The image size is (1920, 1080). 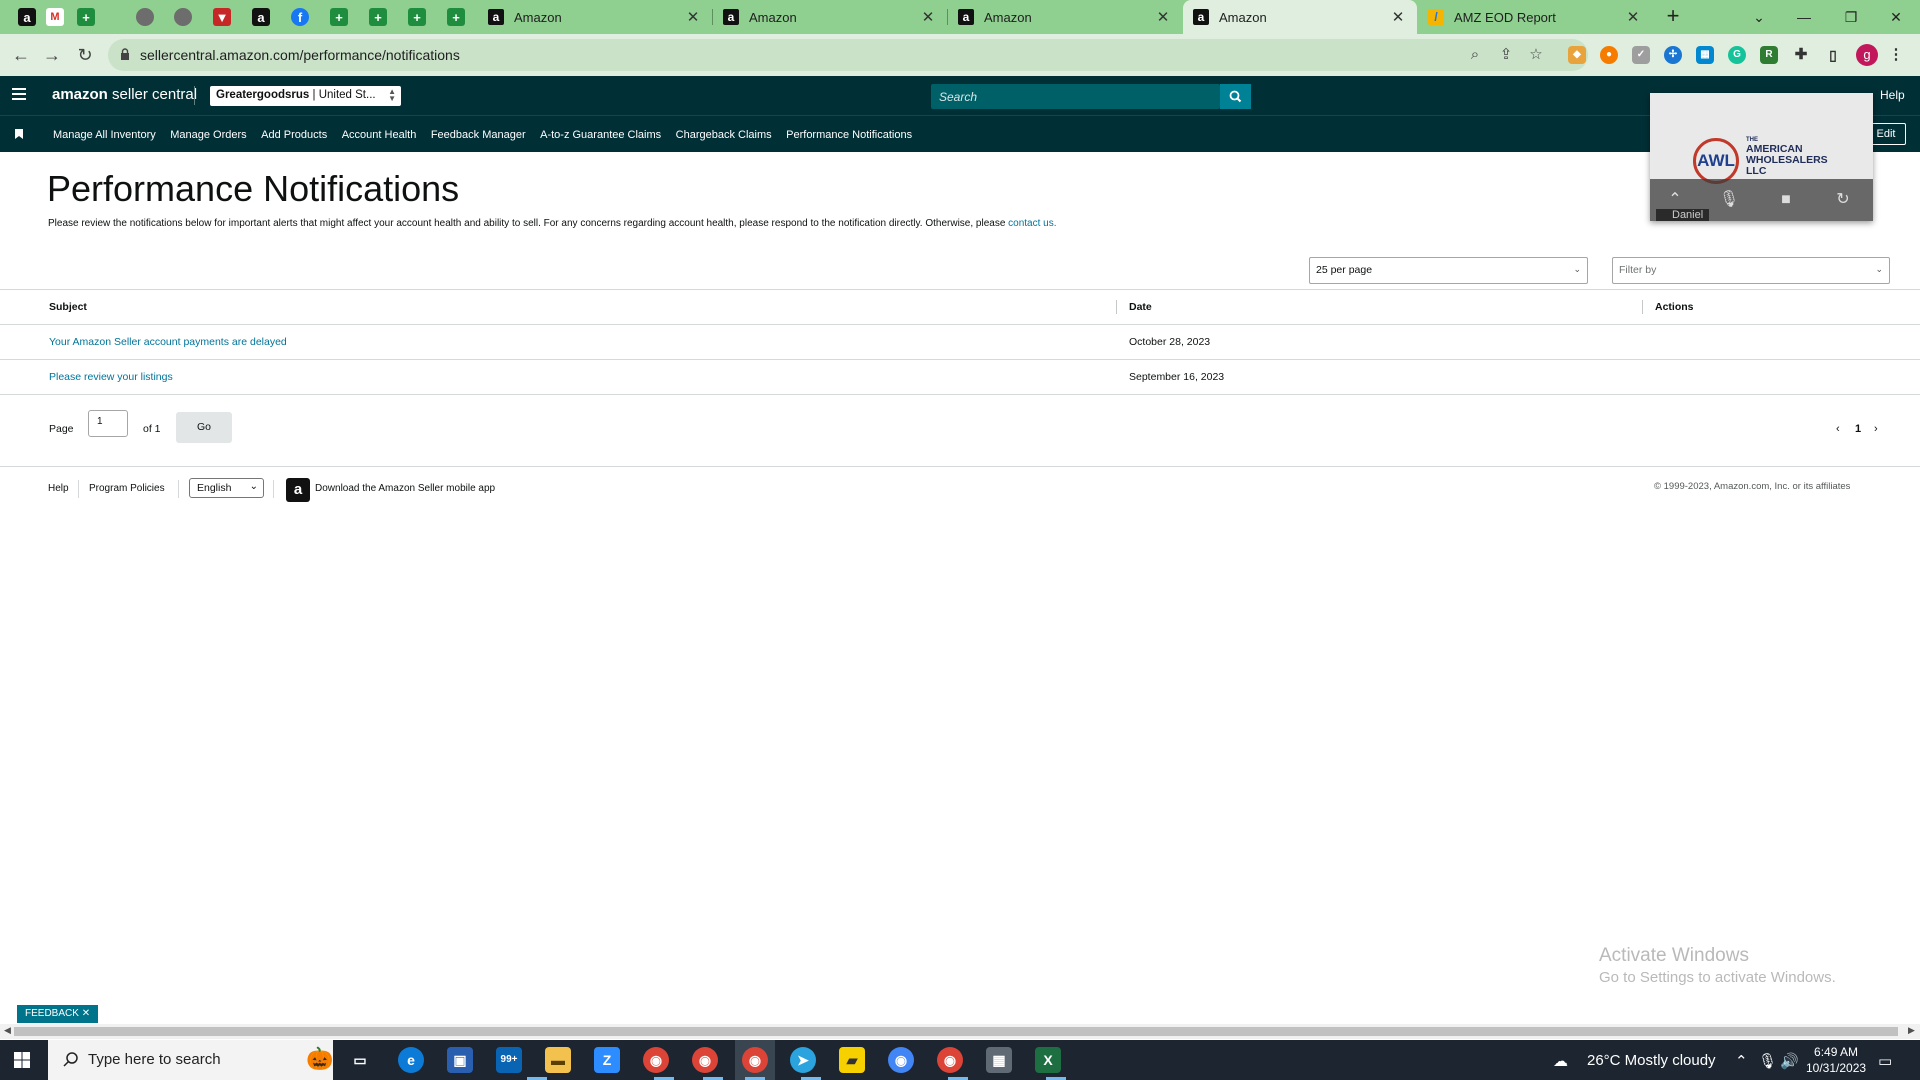 What do you see at coordinates (305, 96) in the screenshot?
I see `account-switcher: Greatergoodsrus | United St... ▲ ▼` at bounding box center [305, 96].